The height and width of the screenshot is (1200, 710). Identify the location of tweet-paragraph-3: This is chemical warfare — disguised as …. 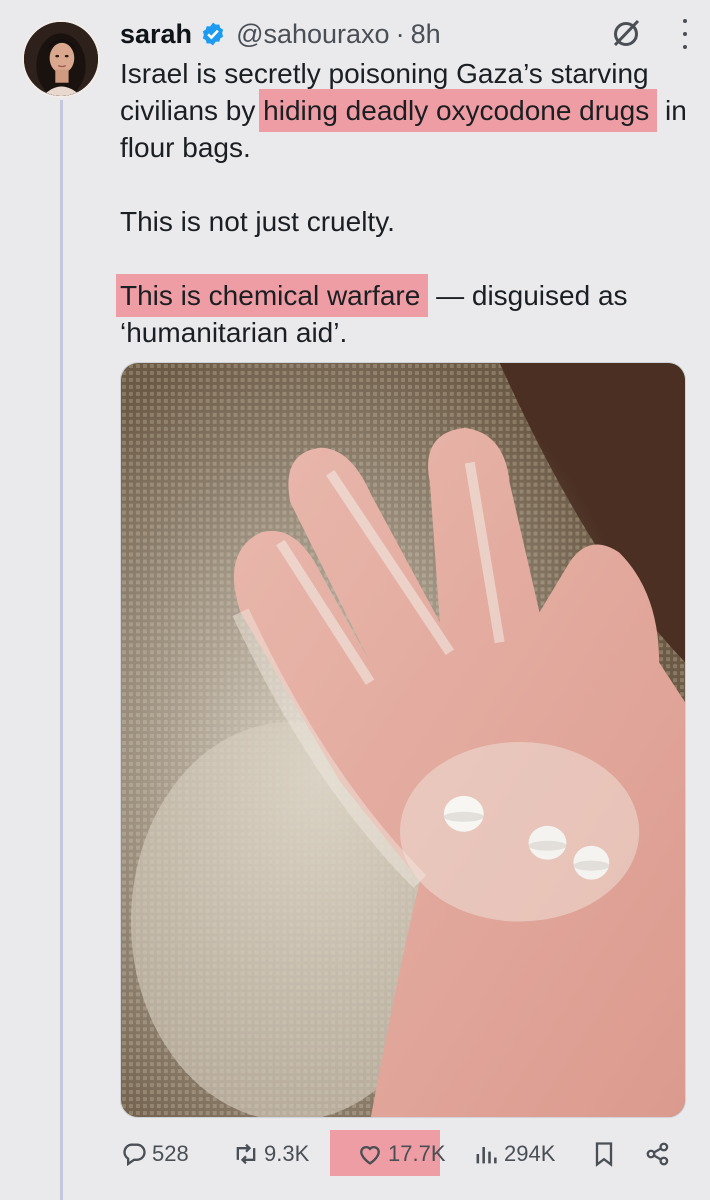
(408, 312).